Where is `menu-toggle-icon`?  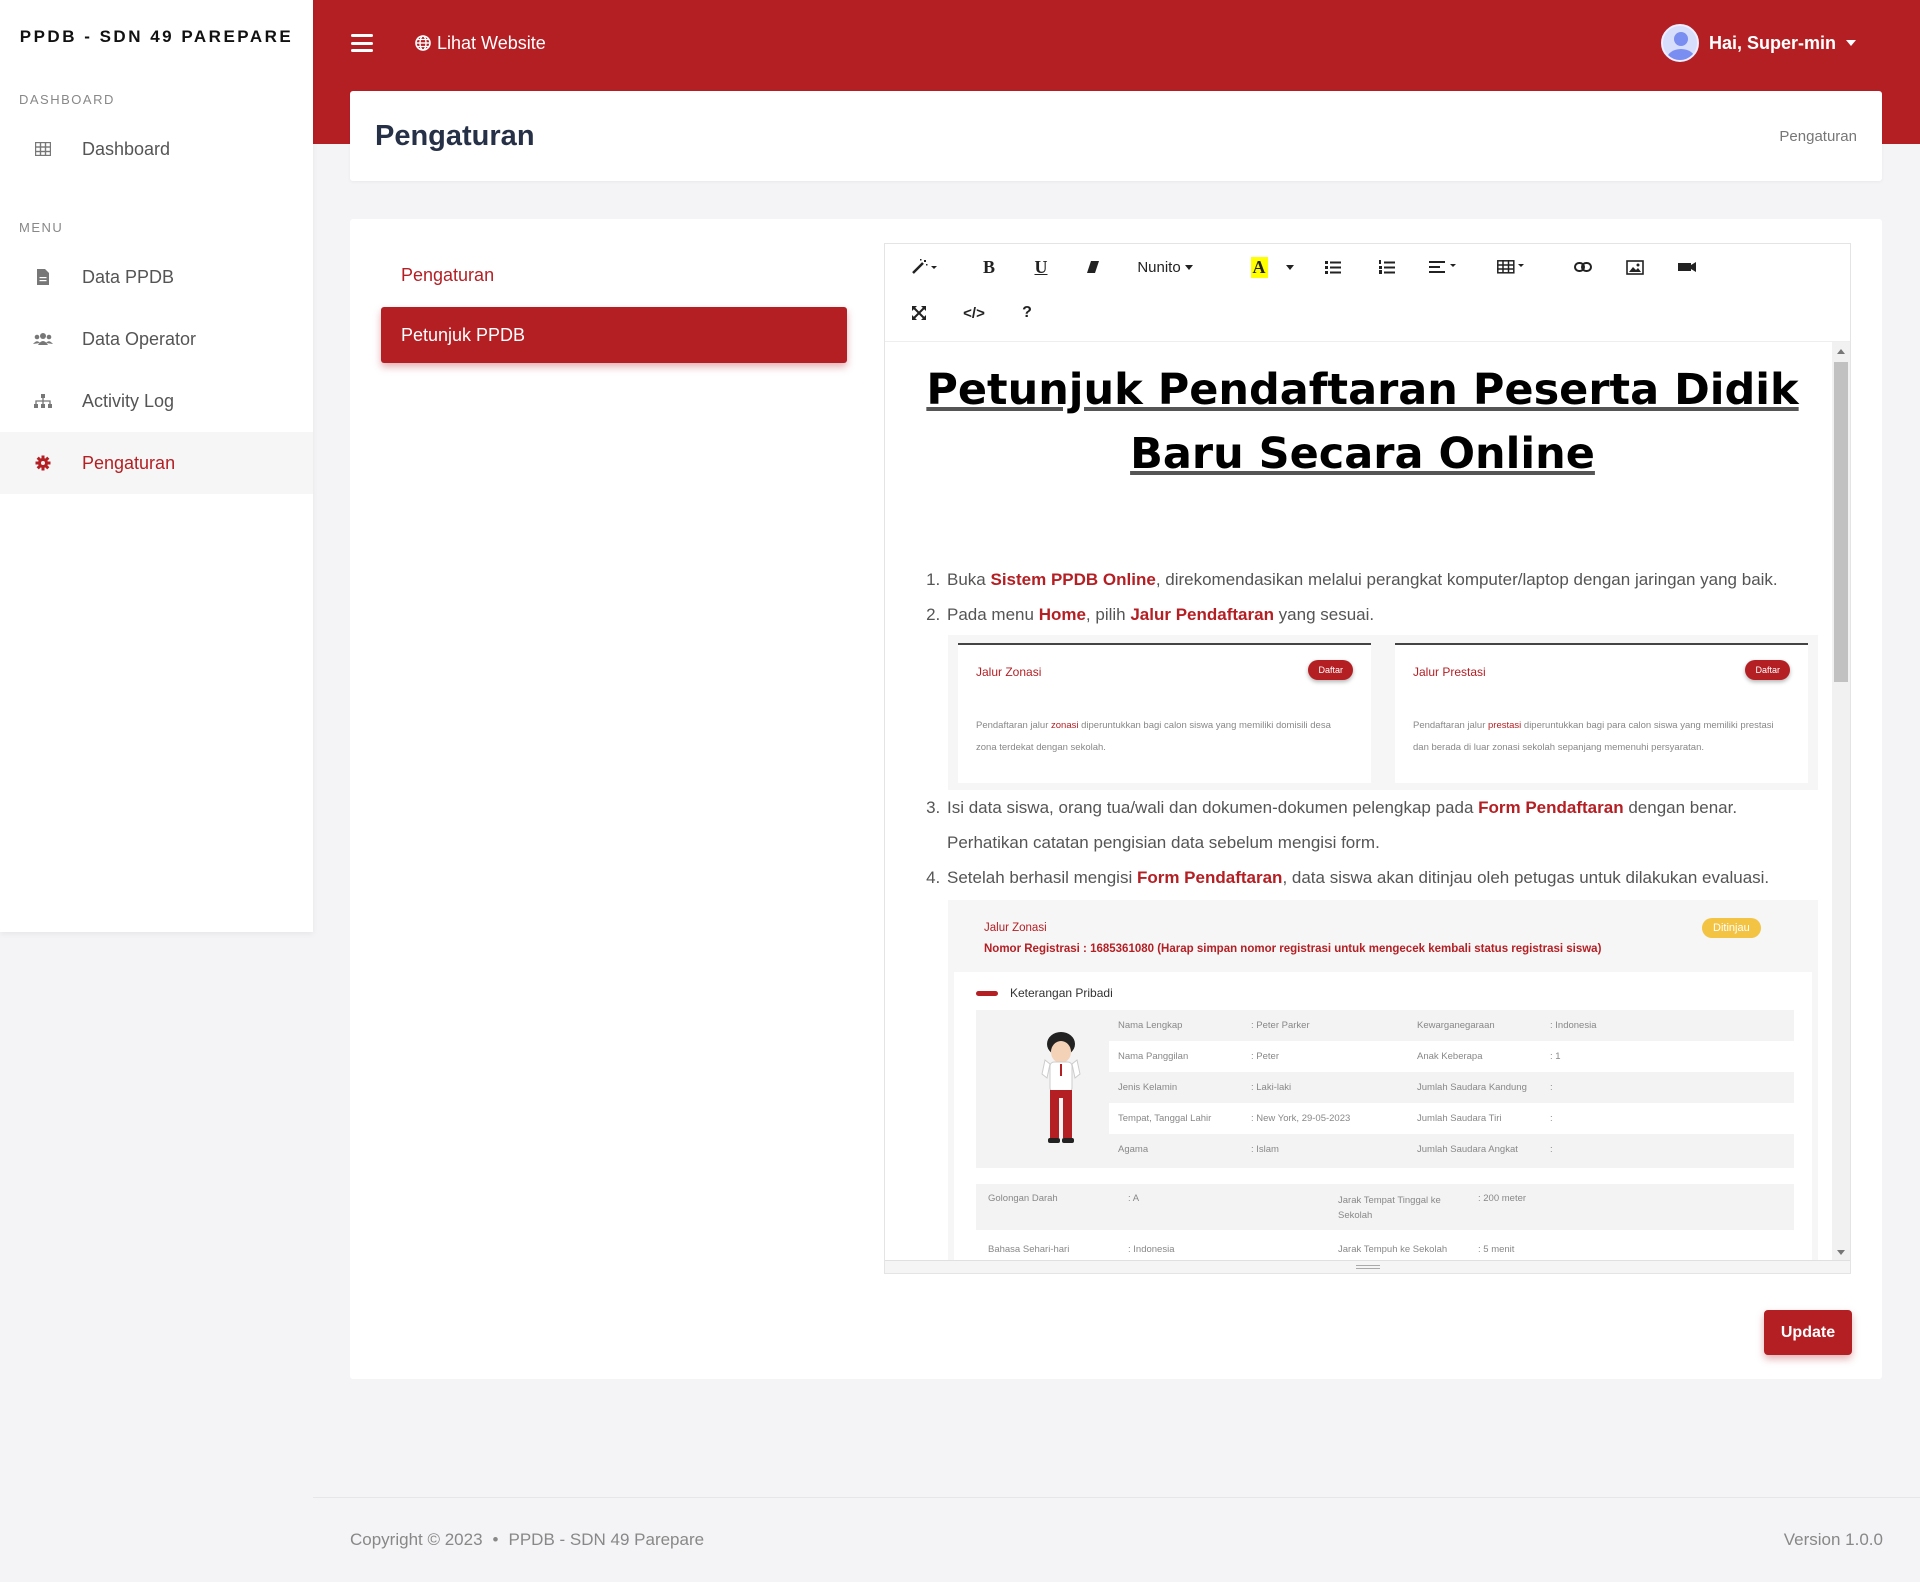
menu-toggle-icon is located at coordinates (362, 43).